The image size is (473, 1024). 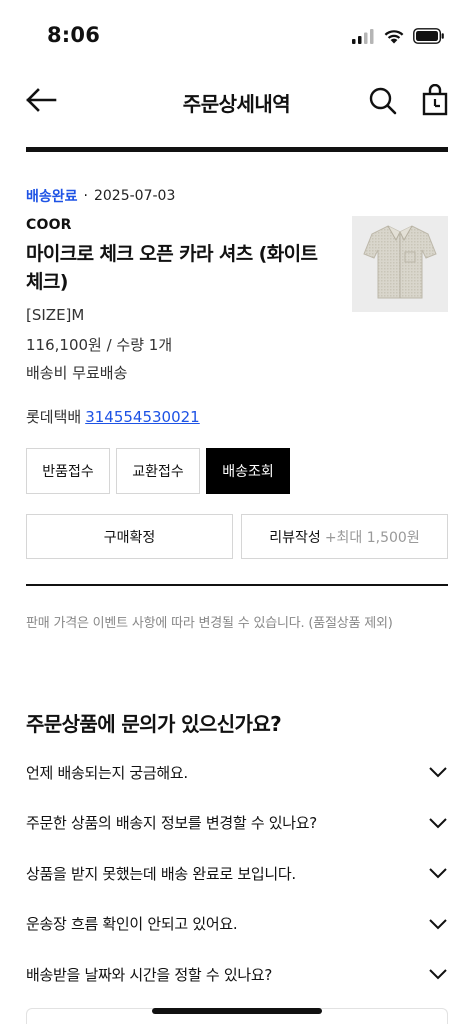 What do you see at coordinates (363, 38) in the screenshot?
I see `signal-icon` at bounding box center [363, 38].